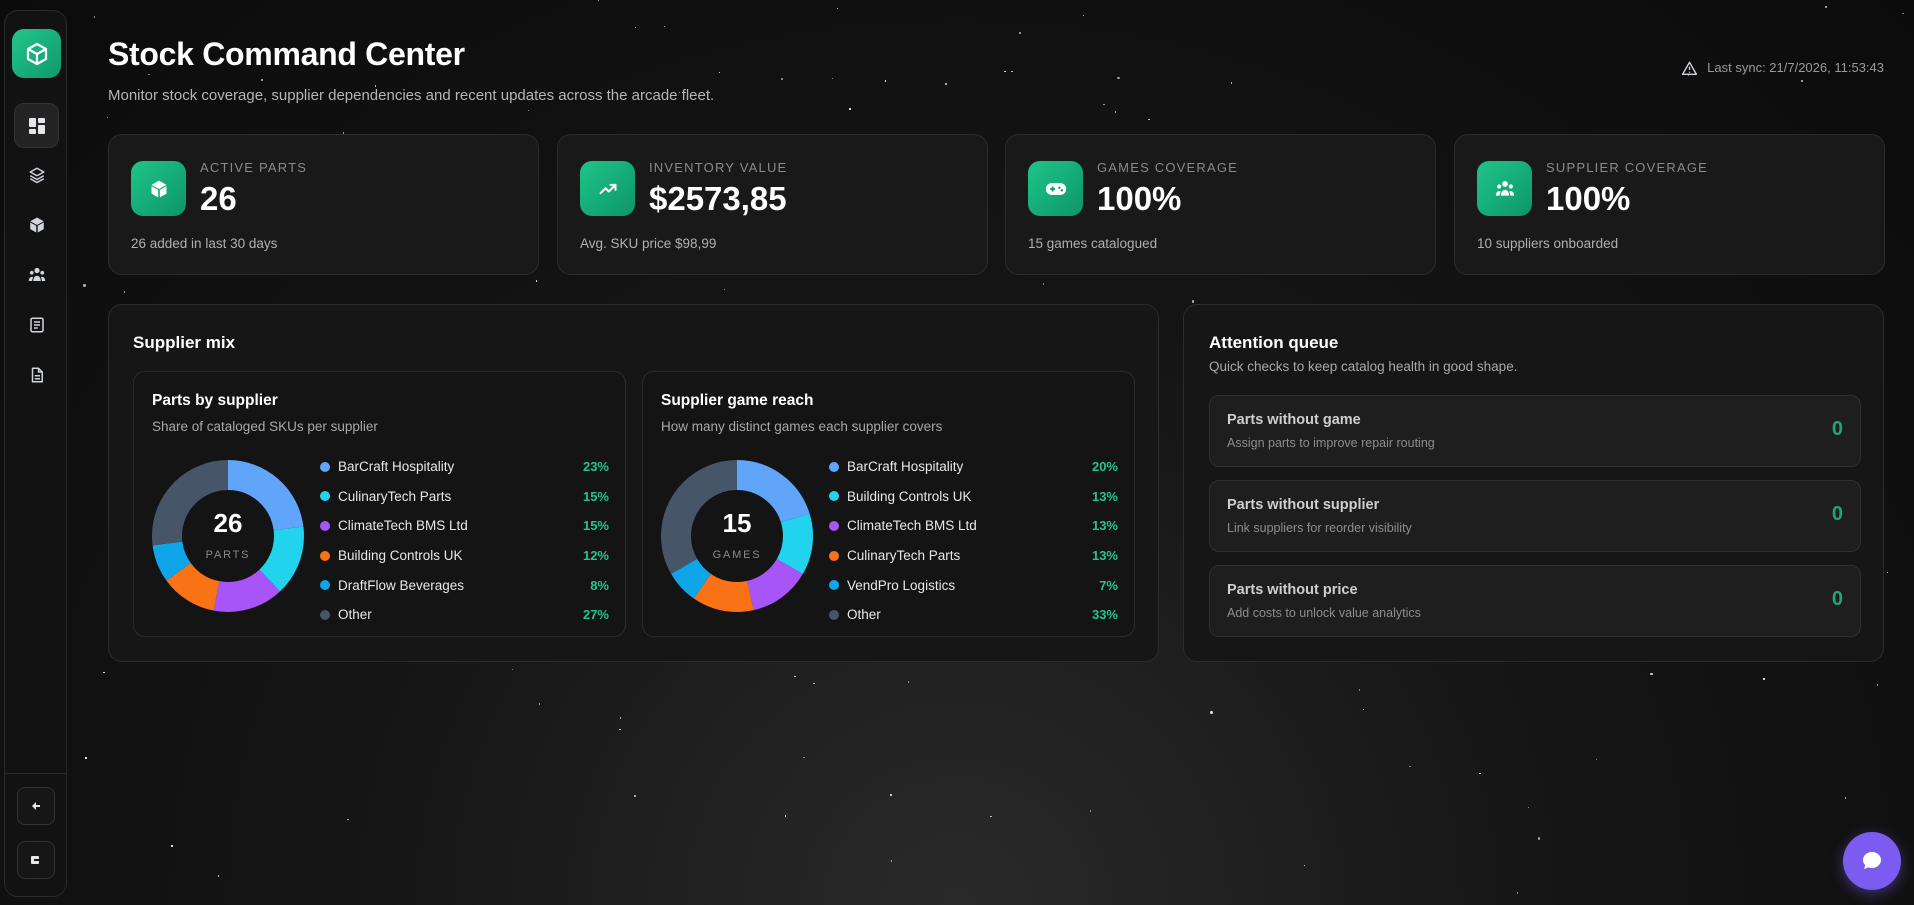 The width and height of the screenshot is (1914, 905). I want to click on chat-button, so click(1872, 861).